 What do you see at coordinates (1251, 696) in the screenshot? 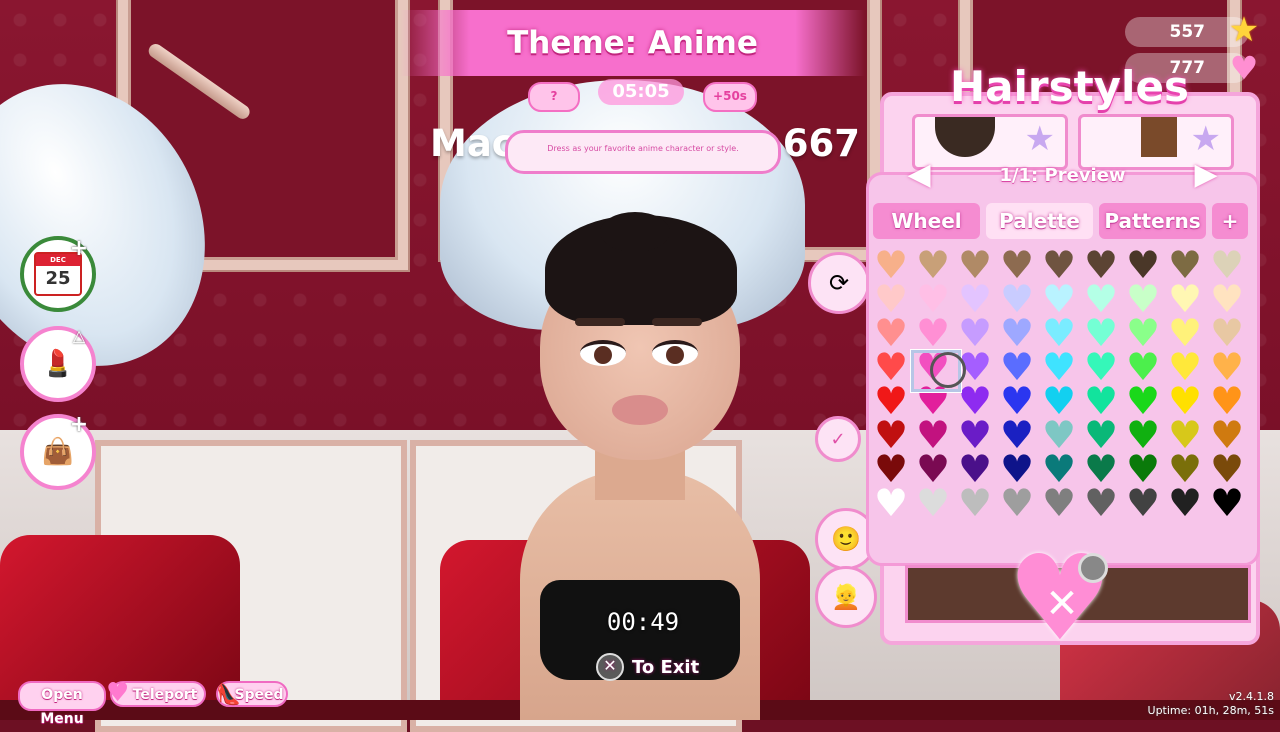
I see `version-number: v2.4.1.8` at bounding box center [1251, 696].